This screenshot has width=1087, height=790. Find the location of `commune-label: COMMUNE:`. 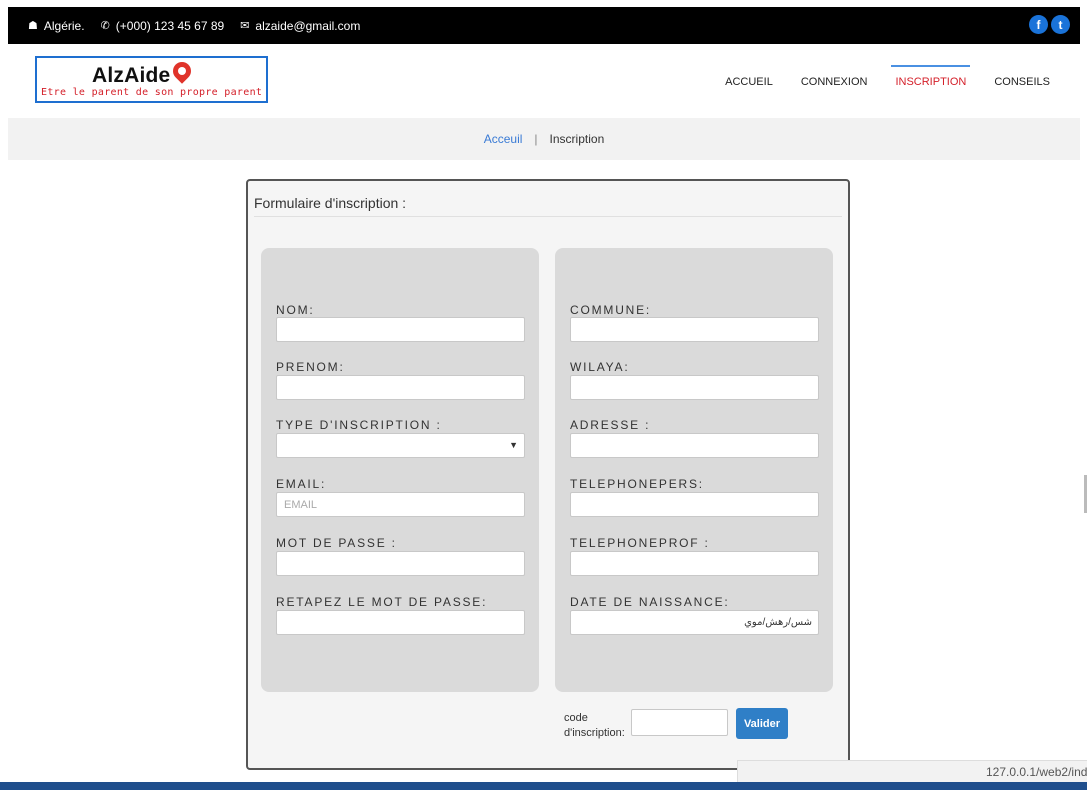

commune-label: COMMUNE: is located at coordinates (611, 310).